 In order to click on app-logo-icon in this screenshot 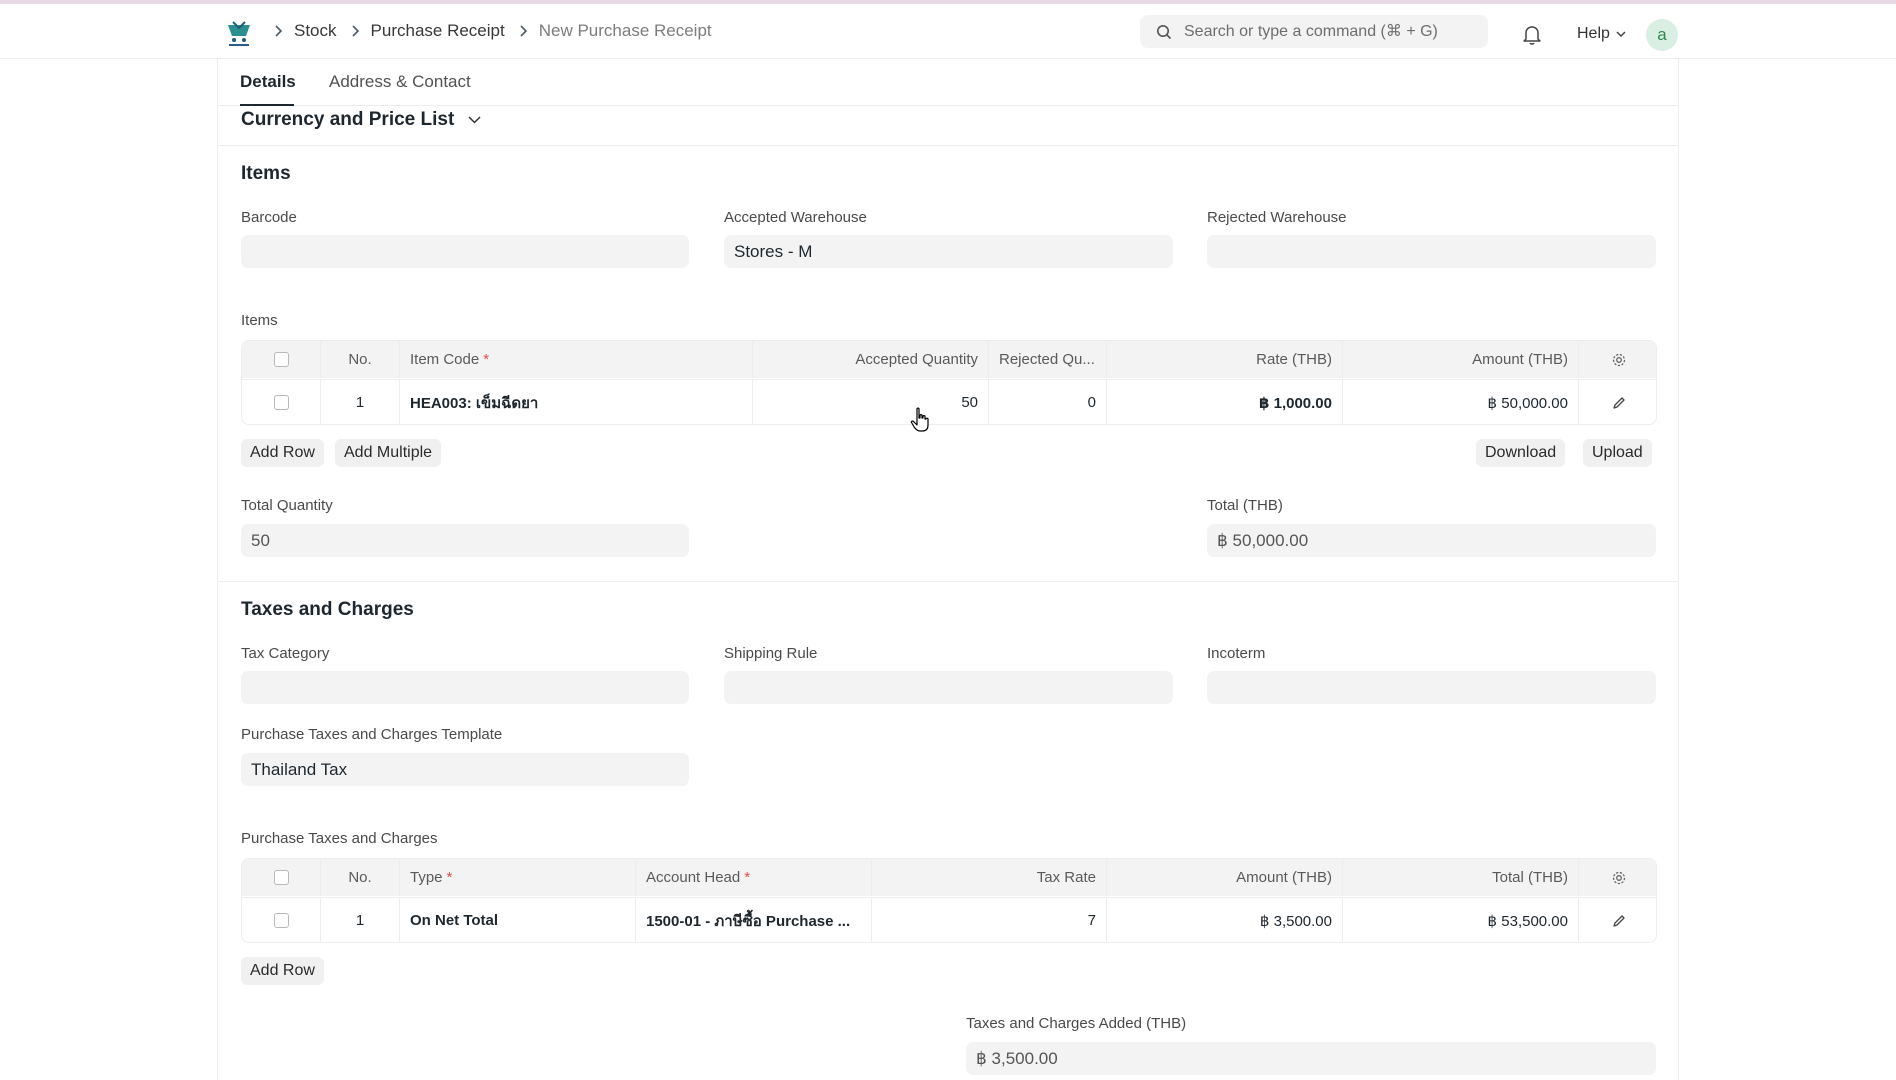, I will do `click(239, 33)`.